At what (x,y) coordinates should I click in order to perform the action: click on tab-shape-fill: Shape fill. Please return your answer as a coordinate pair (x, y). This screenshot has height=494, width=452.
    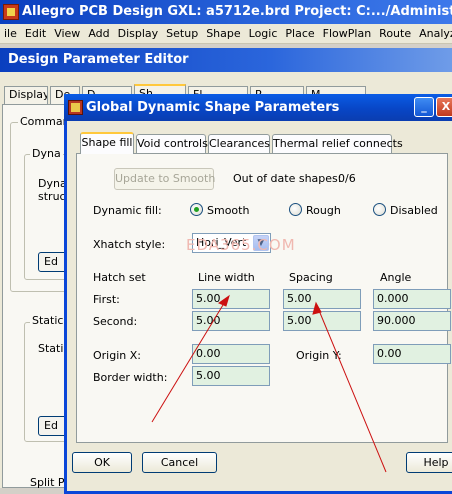
    Looking at the image, I should click on (107, 143).